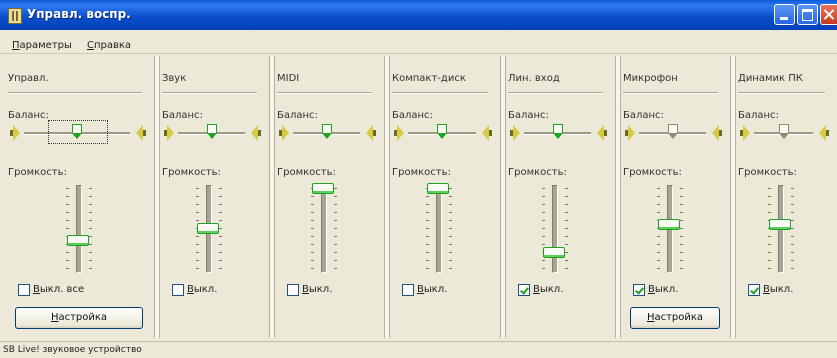 The image size is (837, 358). What do you see at coordinates (780, 224) in the screenshot?
I see `volume-thumb` at bounding box center [780, 224].